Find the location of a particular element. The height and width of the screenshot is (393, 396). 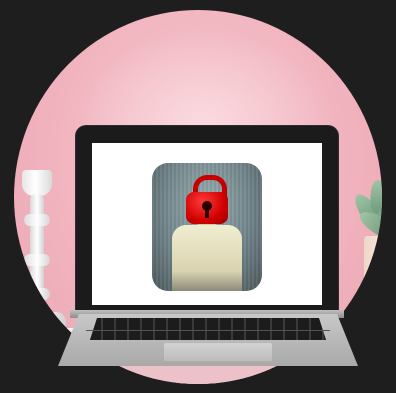

laptop-keyboard is located at coordinates (208, 329).